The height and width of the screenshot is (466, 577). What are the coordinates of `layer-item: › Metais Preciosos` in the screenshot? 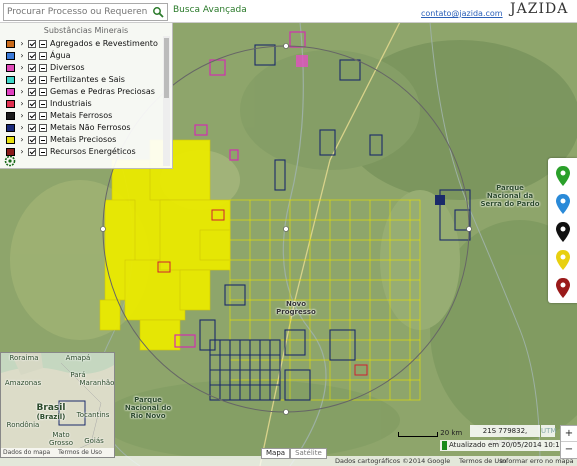 It's located at (61, 139).